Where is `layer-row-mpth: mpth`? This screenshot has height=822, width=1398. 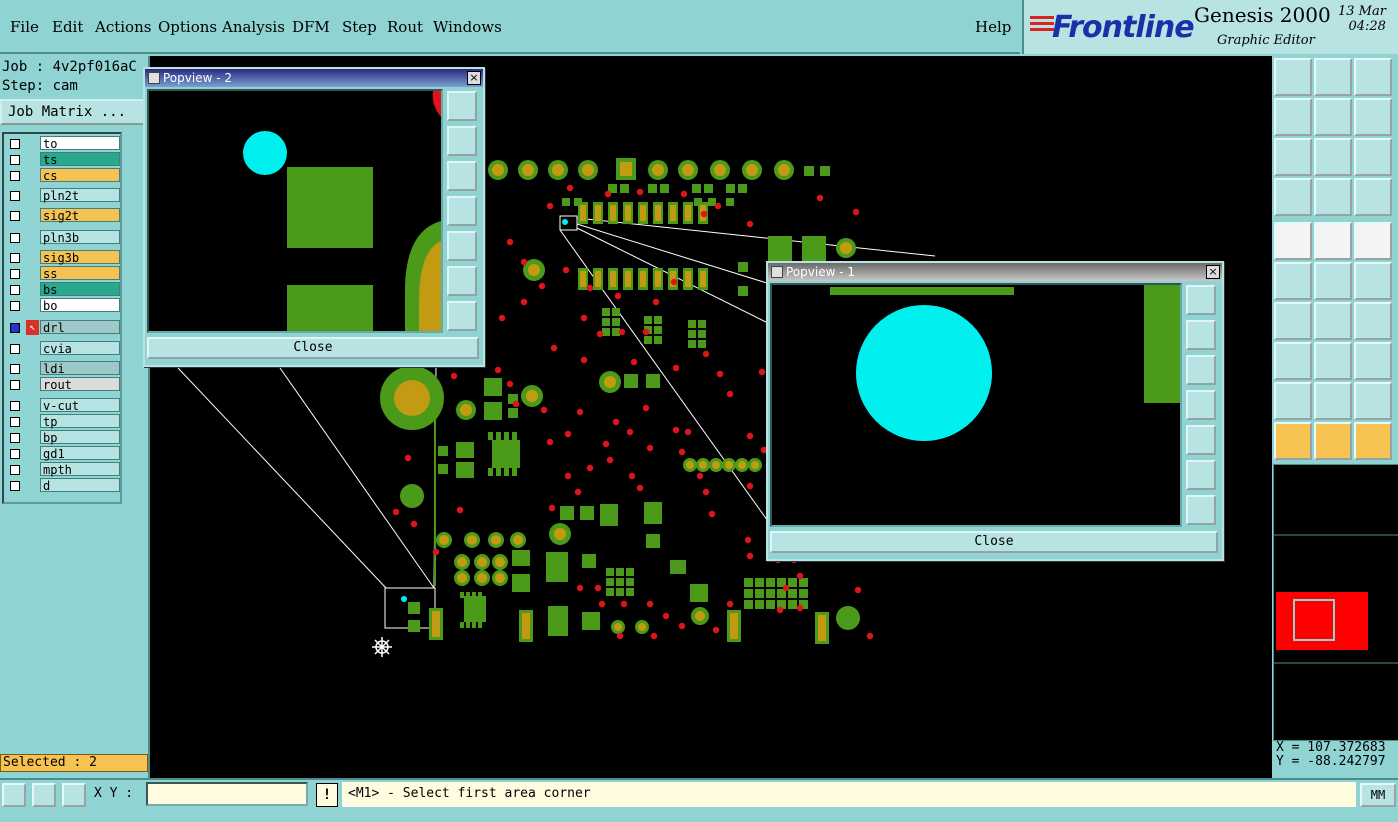 layer-row-mpth: mpth is located at coordinates (64, 469).